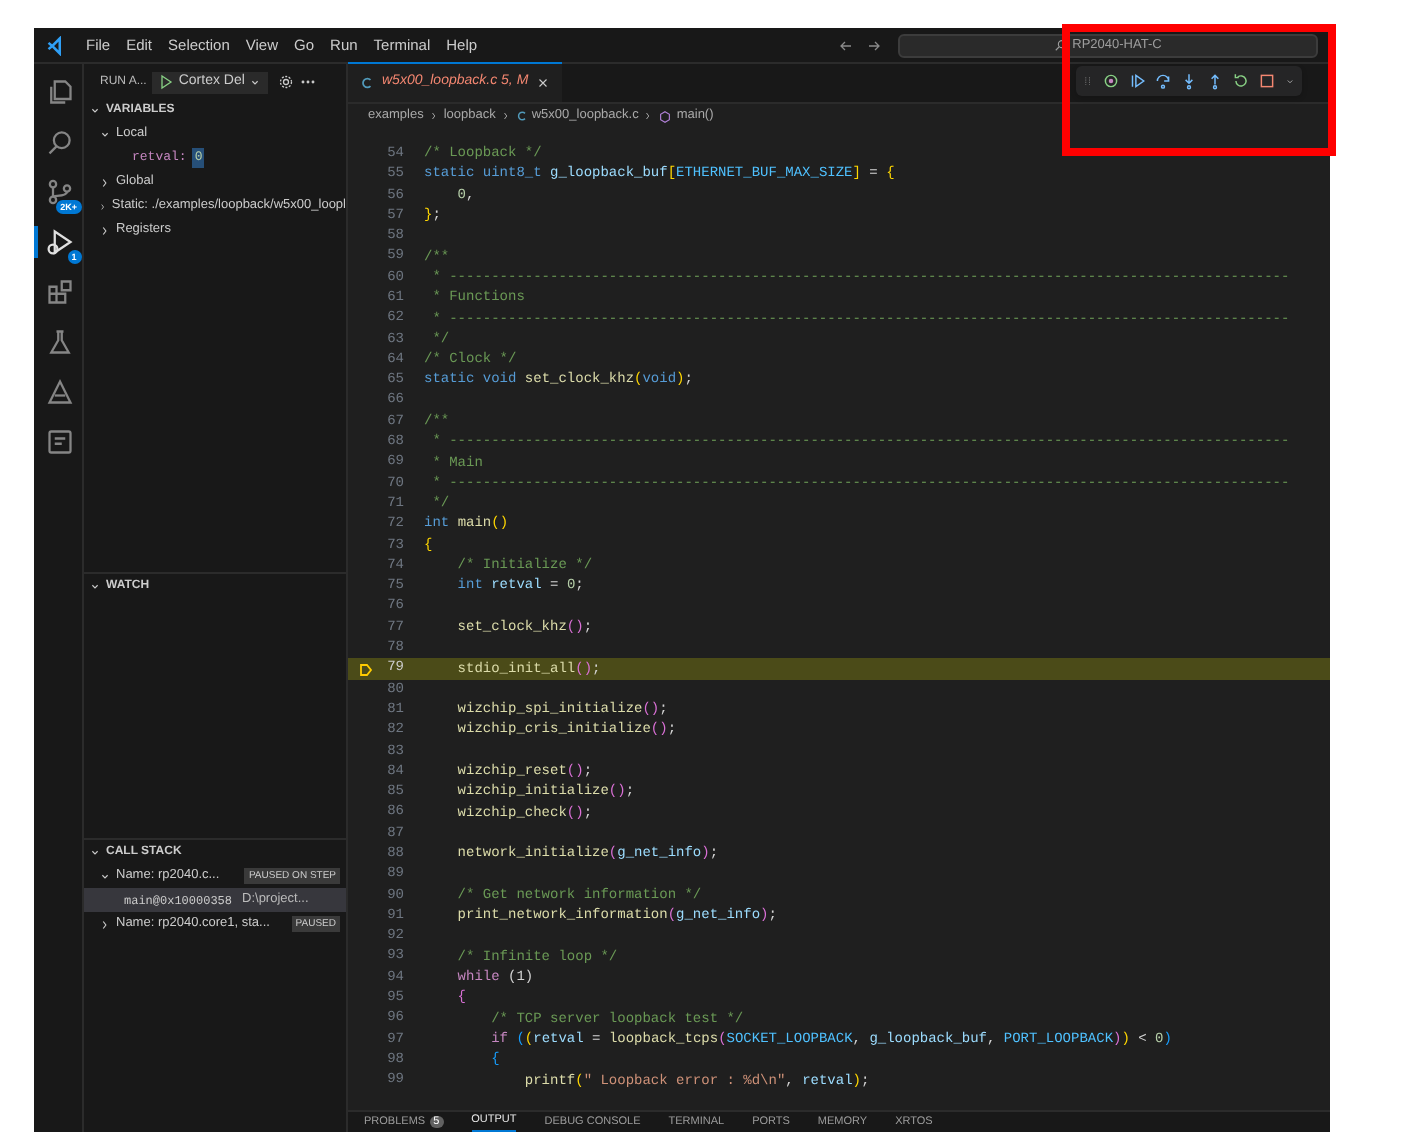 Image resolution: width=1416 pixels, height=1144 pixels. Describe the element at coordinates (60, 342) in the screenshot. I see `testing-icon` at that location.